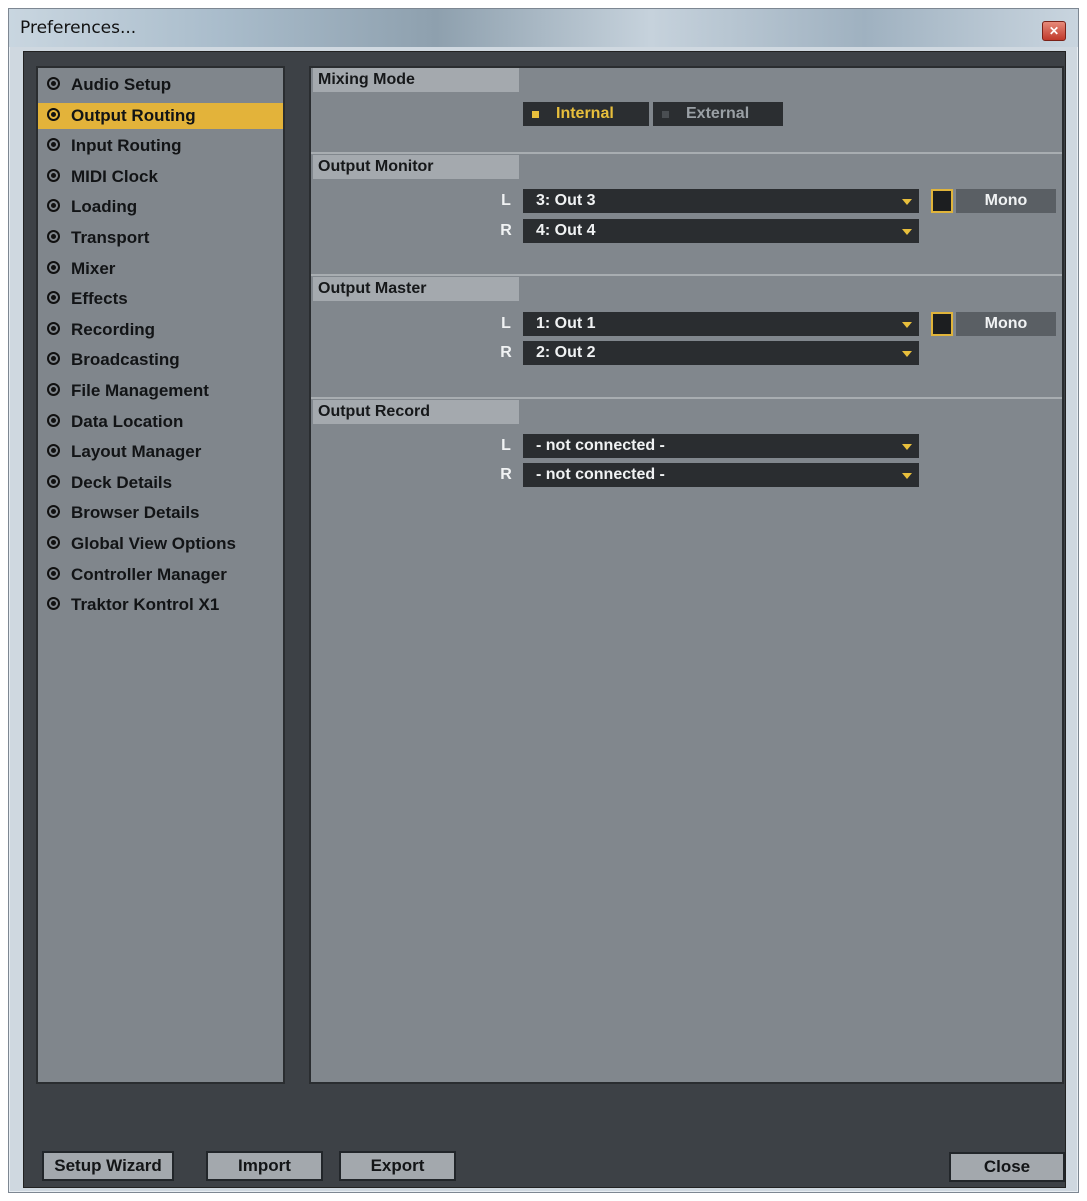 The width and height of the screenshot is (1087, 1201). I want to click on sidebar-item-audio-setup: Audio Setup, so click(160, 85).